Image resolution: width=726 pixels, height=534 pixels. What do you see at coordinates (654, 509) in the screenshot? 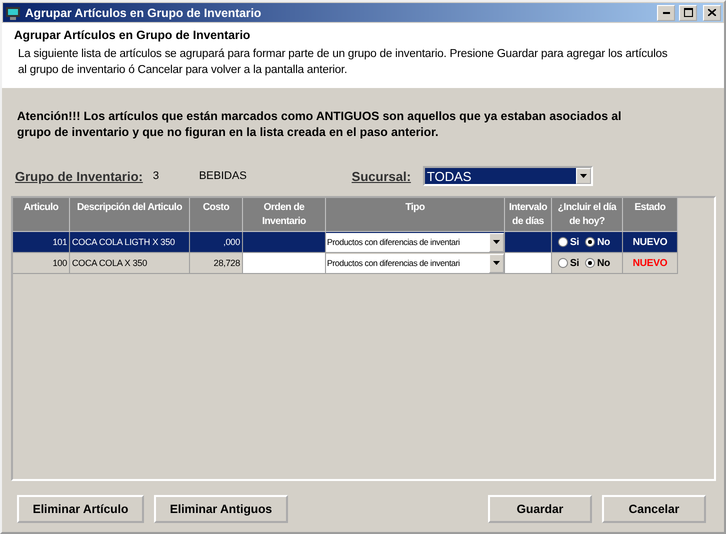
I see `action-button: Cancelar` at bounding box center [654, 509].